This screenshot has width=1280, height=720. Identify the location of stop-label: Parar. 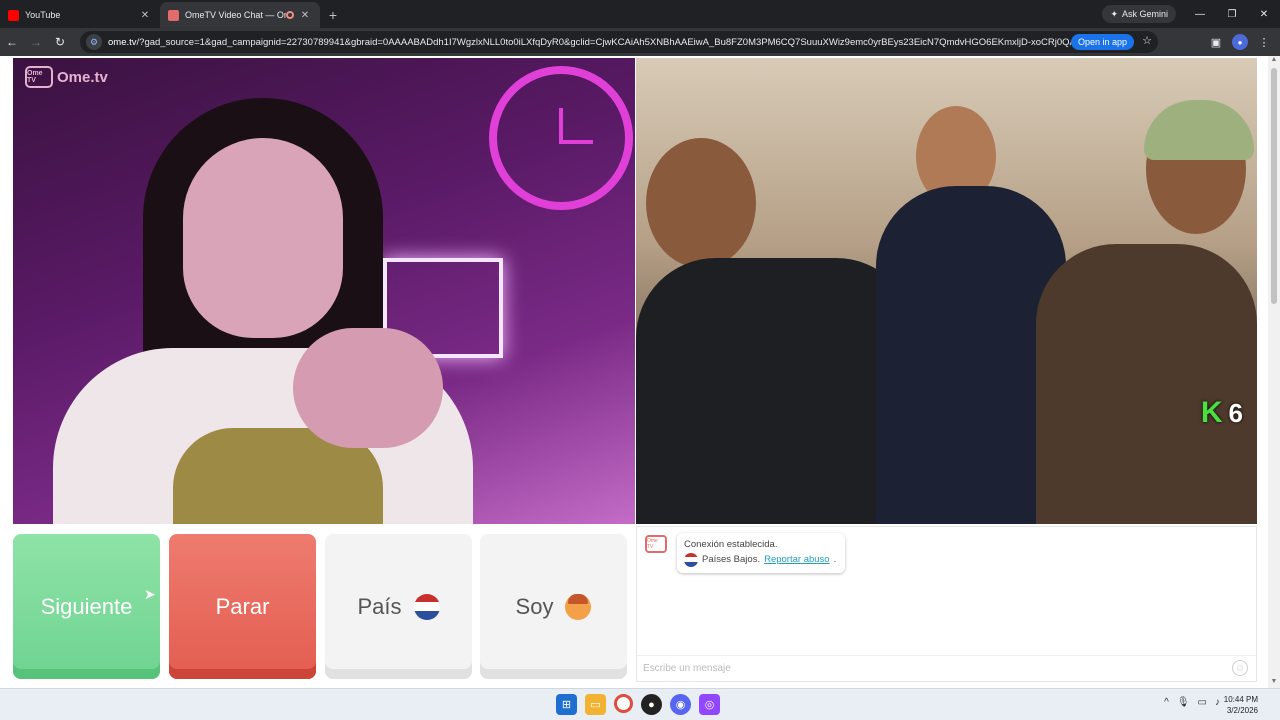
(242, 606).